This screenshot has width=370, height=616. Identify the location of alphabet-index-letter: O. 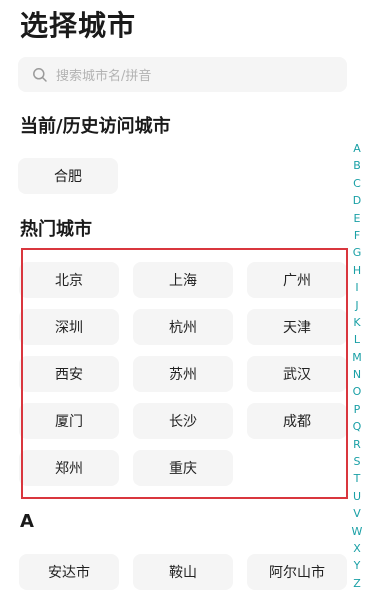
(357, 391).